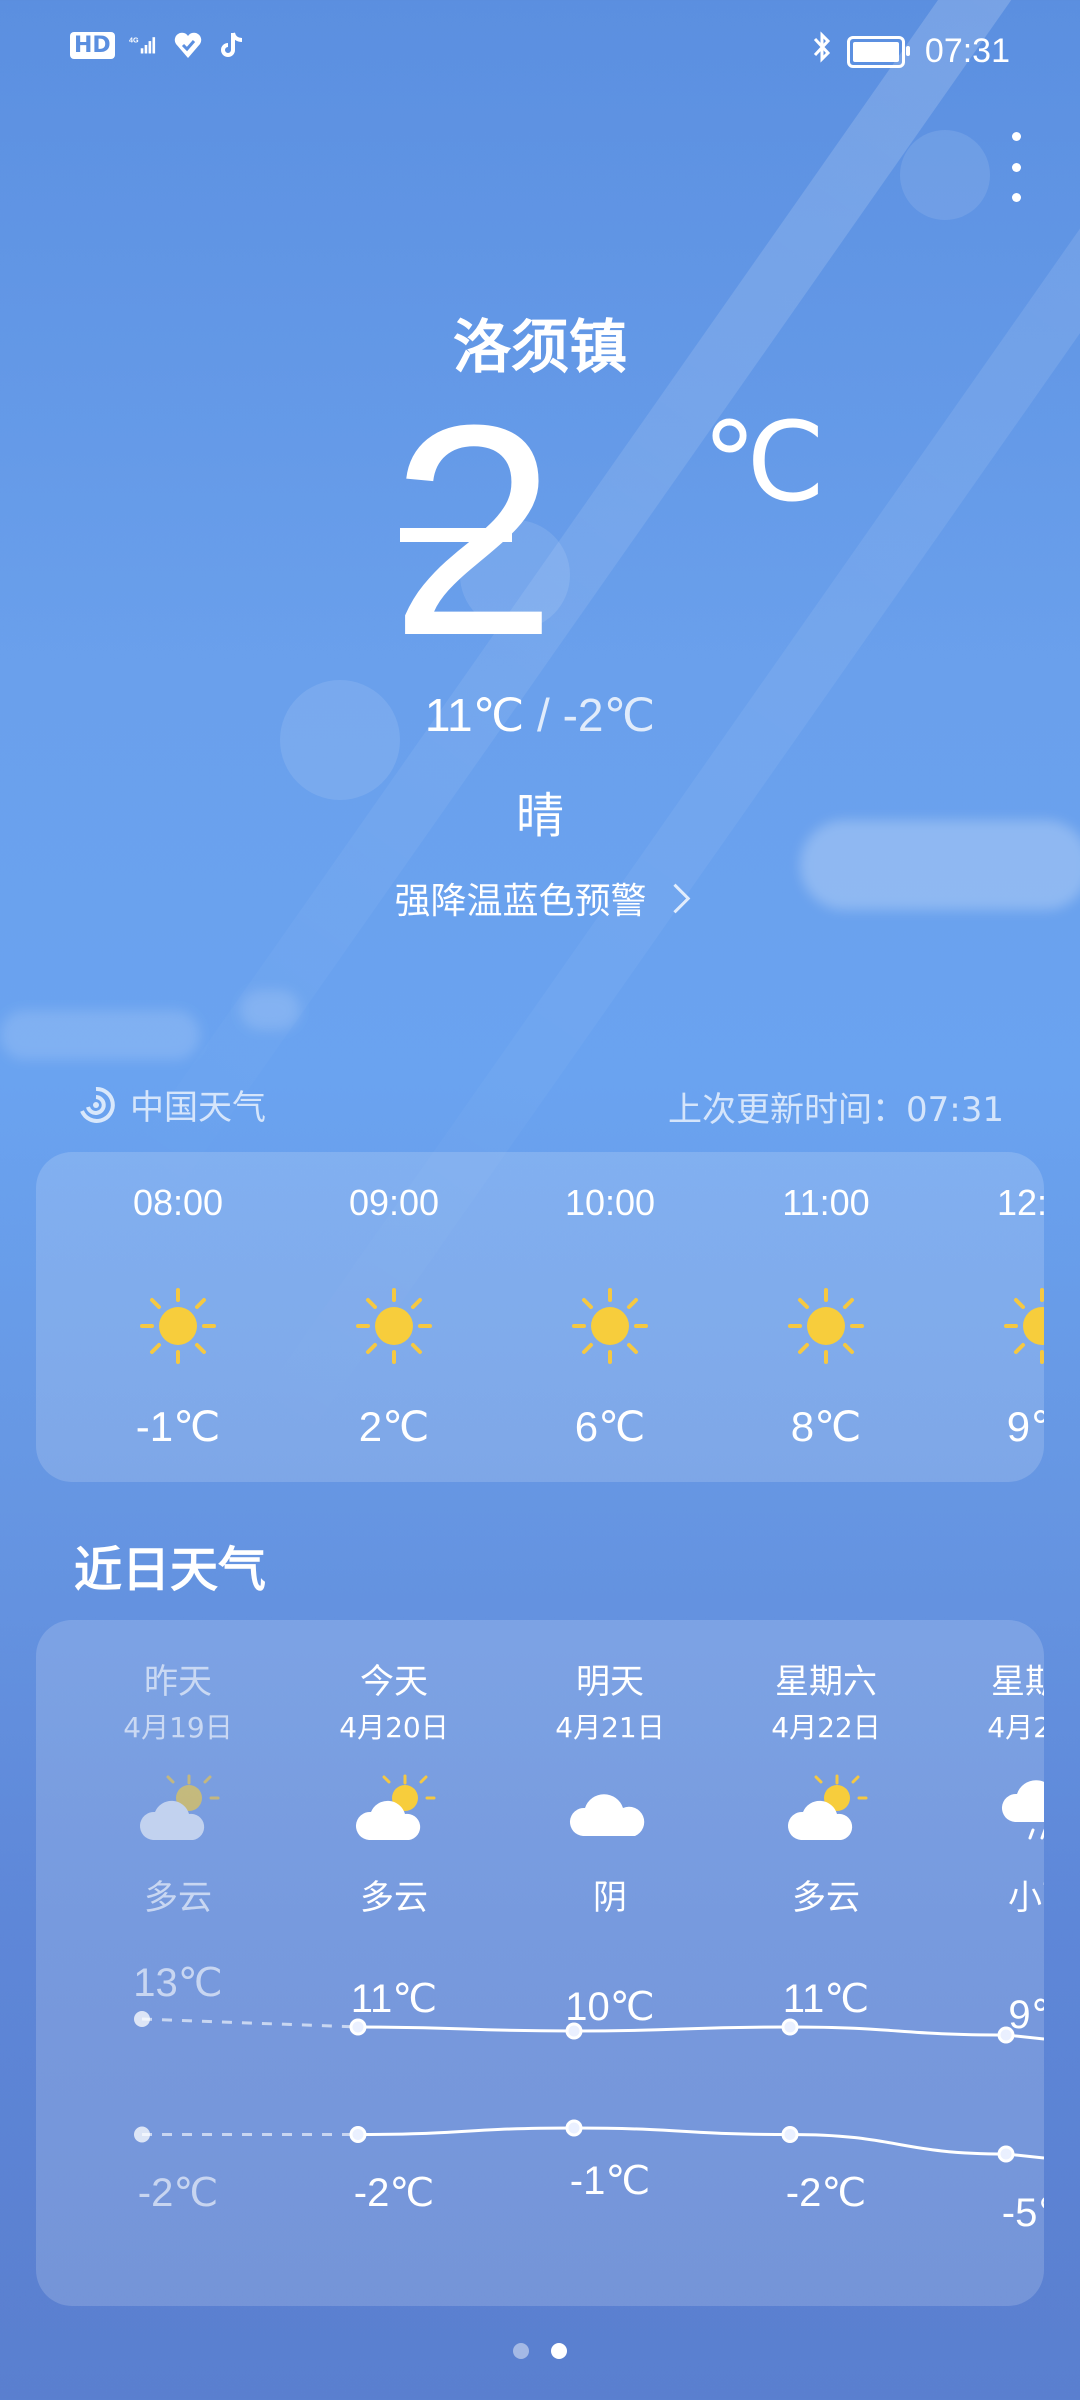 The image size is (1080, 2400). What do you see at coordinates (610, 2007) in the screenshot?
I see `daily-high-label: 10℃` at bounding box center [610, 2007].